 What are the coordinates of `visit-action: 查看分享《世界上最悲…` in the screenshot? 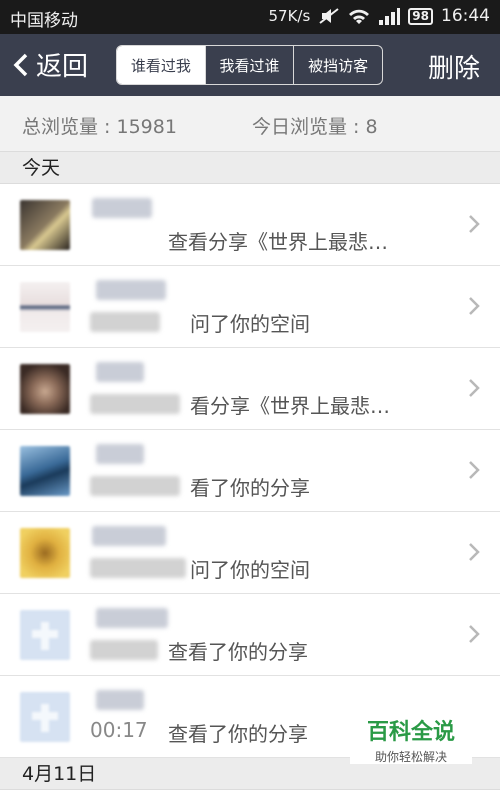 It's located at (278, 242).